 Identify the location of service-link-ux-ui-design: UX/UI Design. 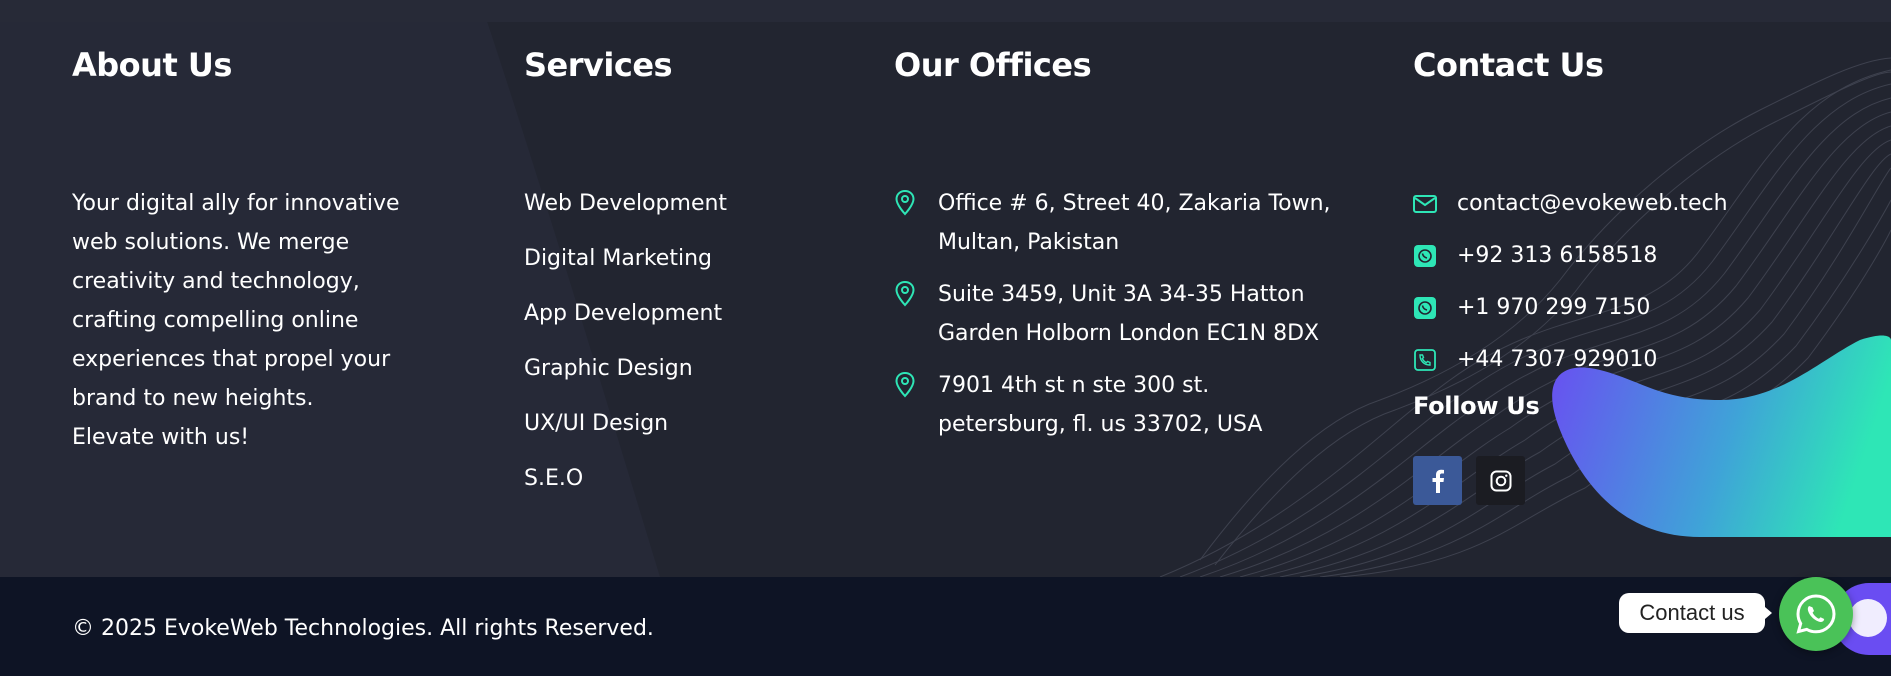
(674, 423).